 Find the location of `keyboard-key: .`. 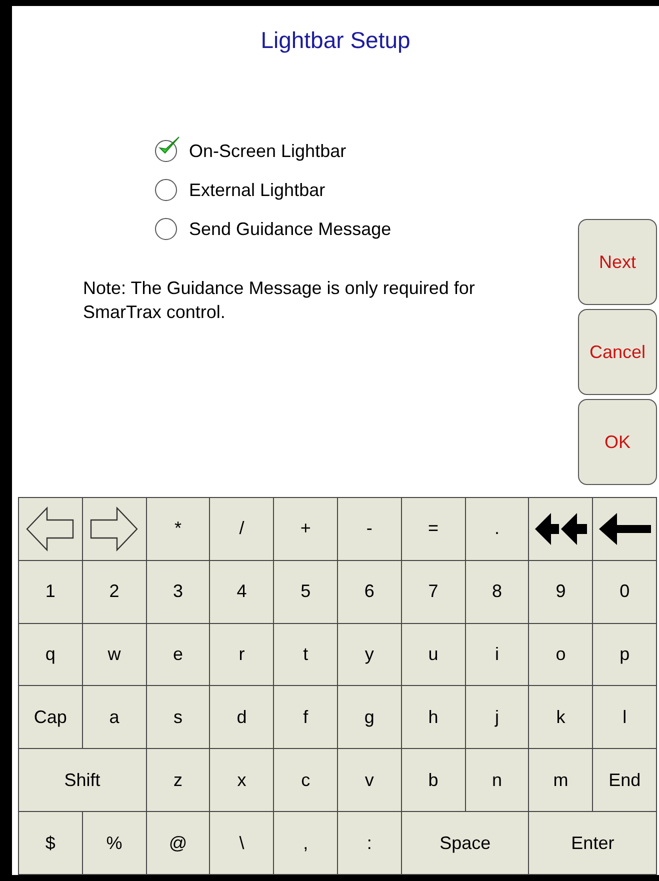

keyboard-key: . is located at coordinates (498, 529).